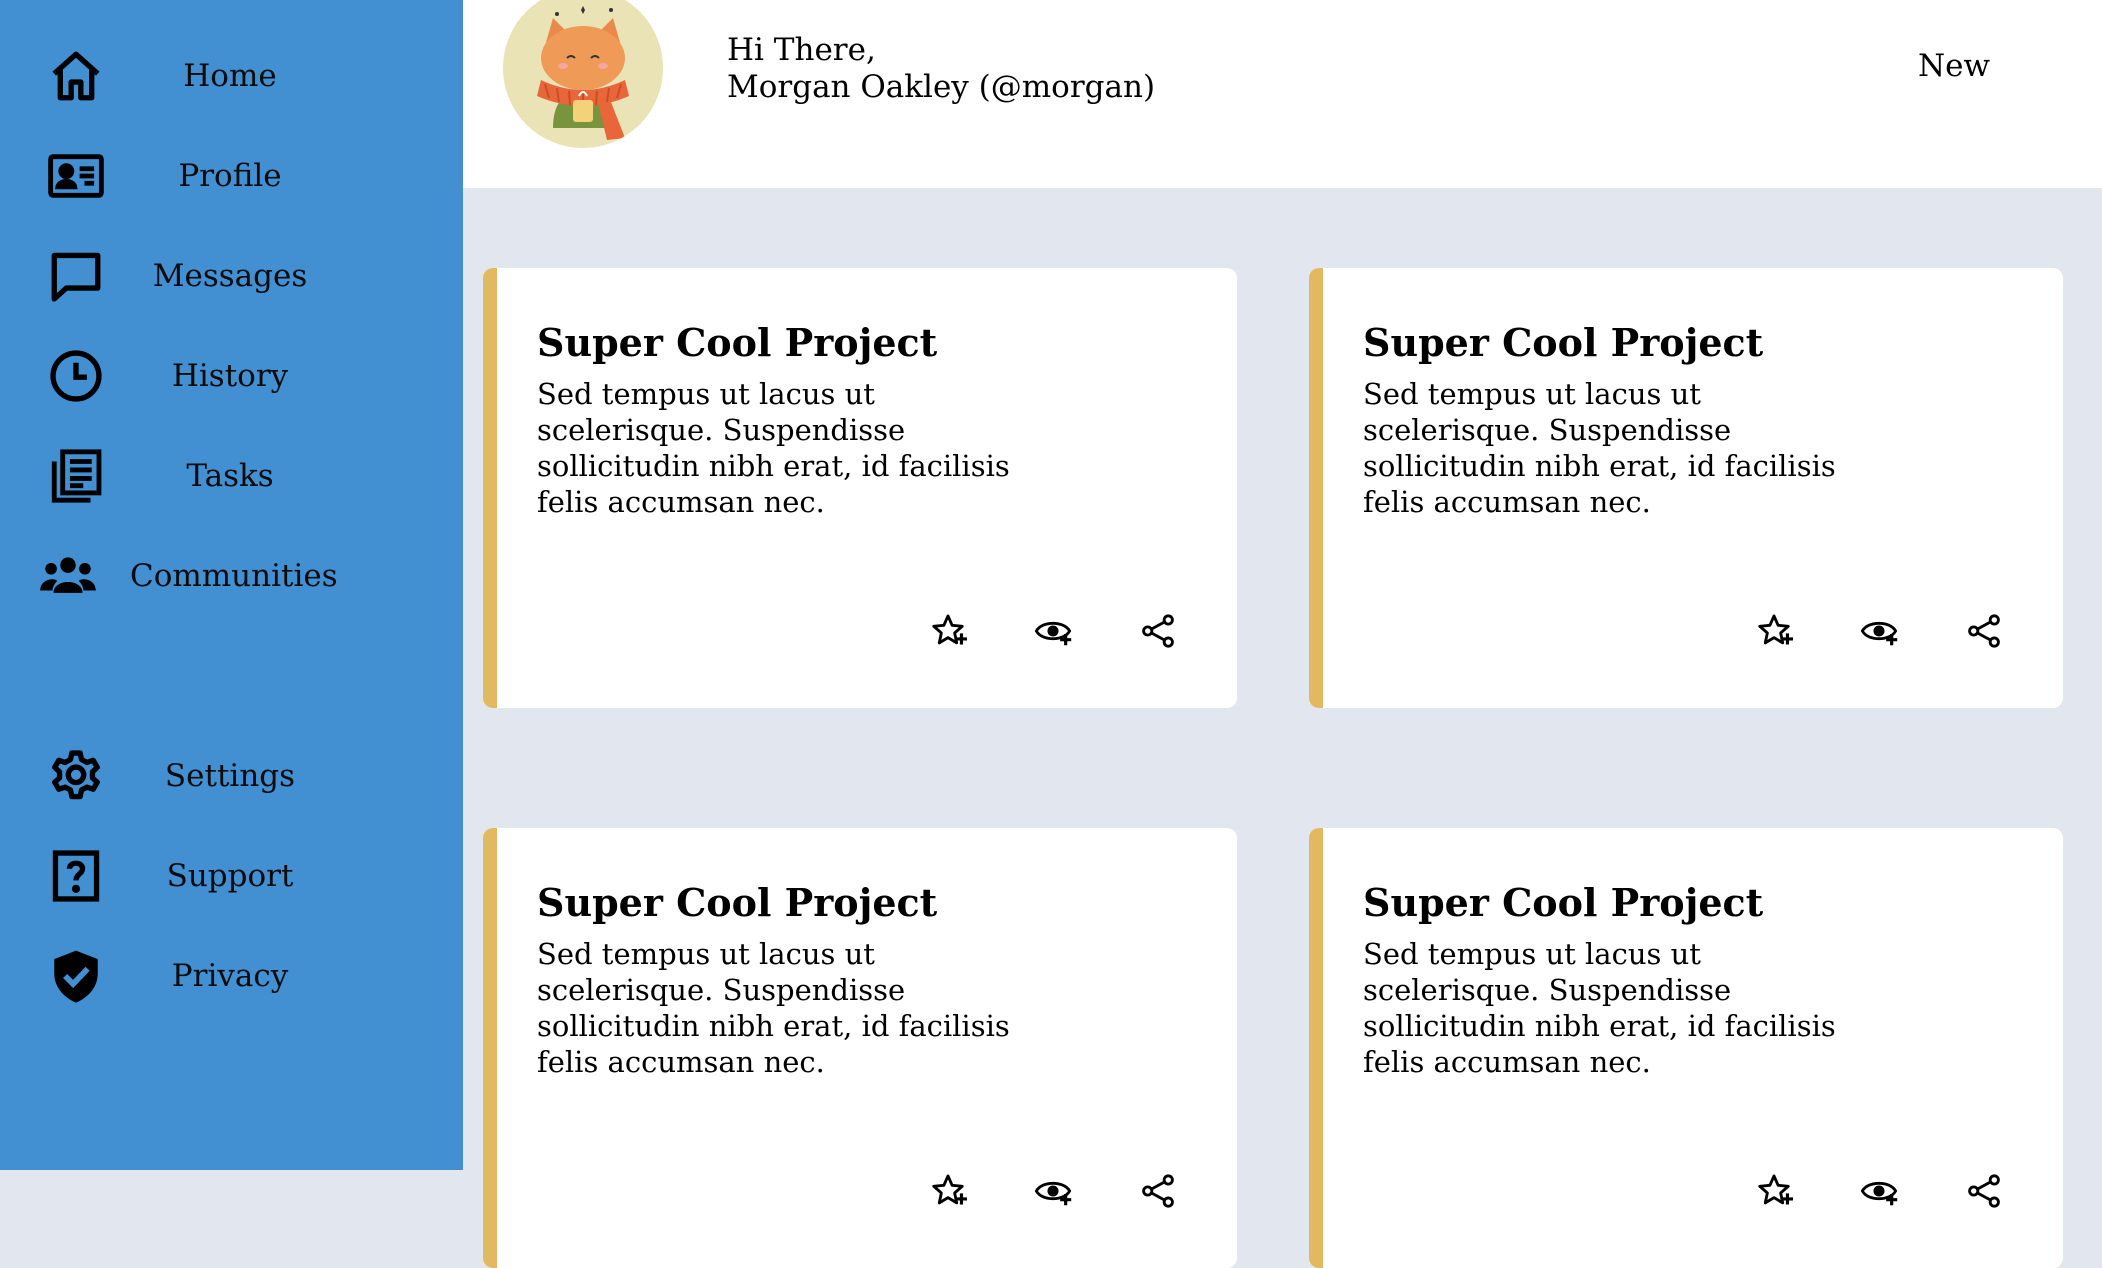  Describe the element at coordinates (68, 576) in the screenshot. I see `group-icon` at that location.